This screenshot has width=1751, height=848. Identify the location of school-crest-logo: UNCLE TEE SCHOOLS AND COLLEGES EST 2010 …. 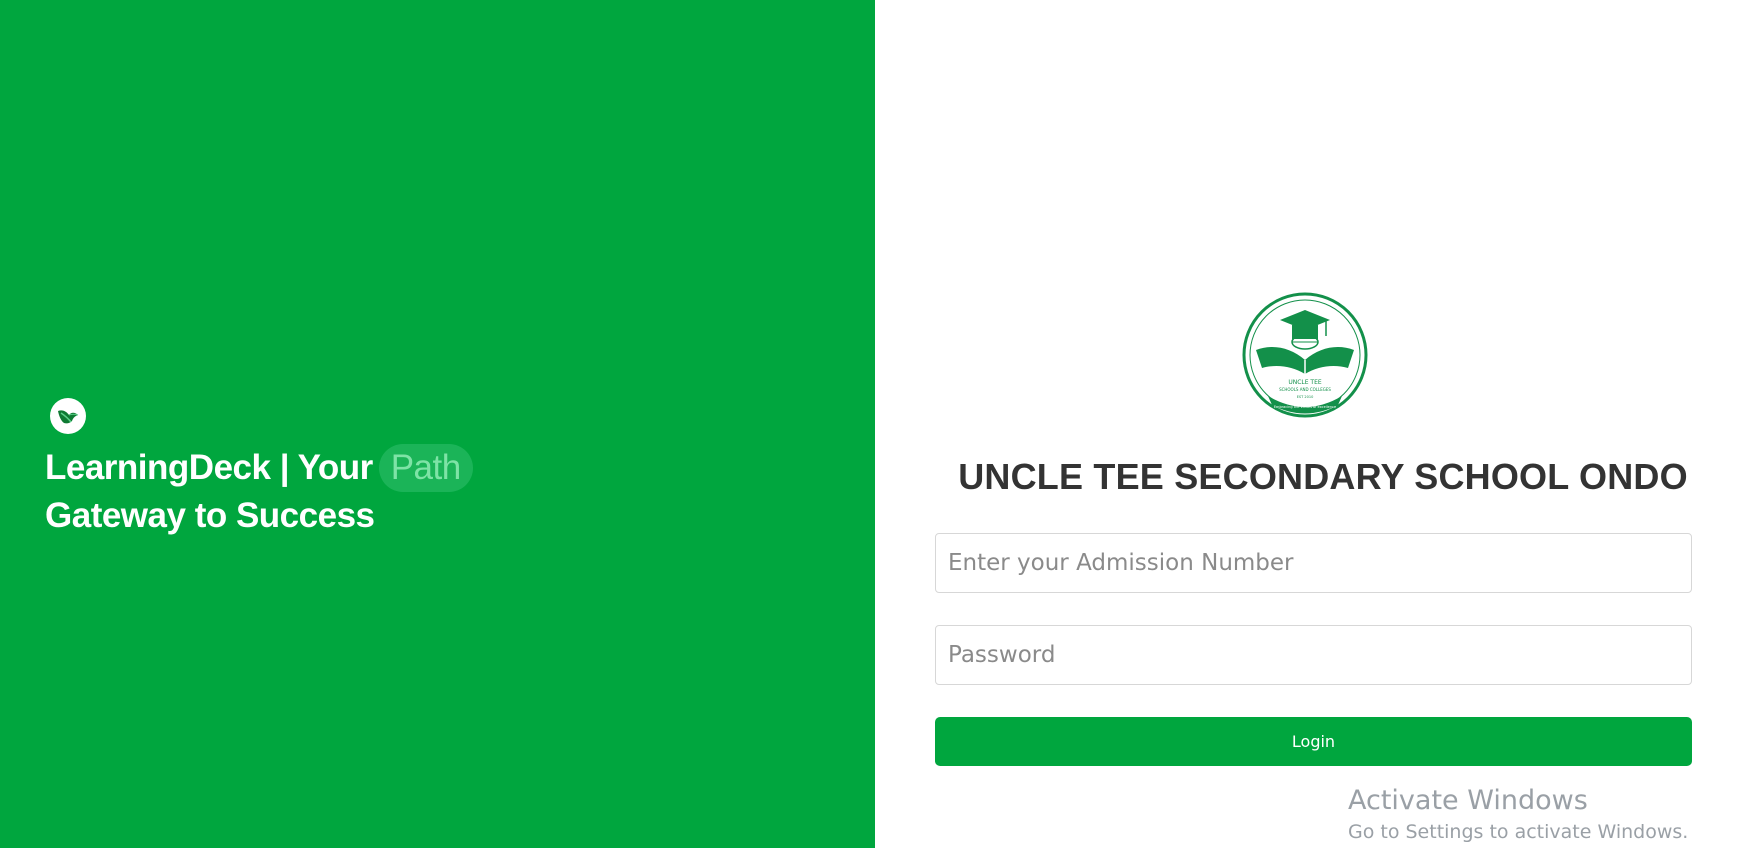
(1305, 355).